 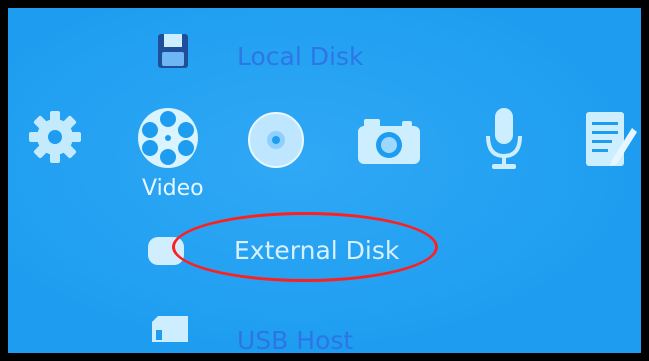 What do you see at coordinates (389, 141) in the screenshot?
I see `camera-icon` at bounding box center [389, 141].